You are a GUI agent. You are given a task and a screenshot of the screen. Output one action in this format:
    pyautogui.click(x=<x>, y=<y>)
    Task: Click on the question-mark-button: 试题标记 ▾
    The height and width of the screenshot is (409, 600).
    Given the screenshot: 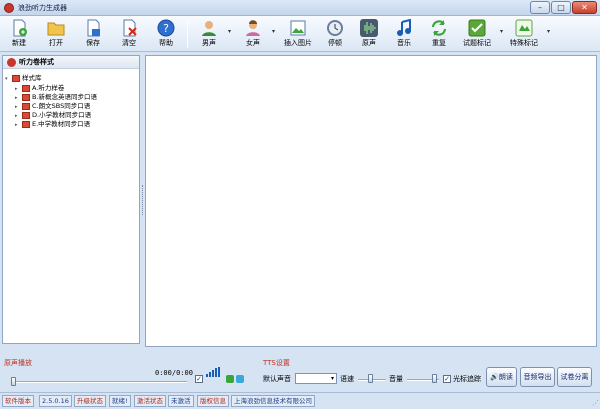 What is the action you would take?
    pyautogui.click(x=482, y=34)
    